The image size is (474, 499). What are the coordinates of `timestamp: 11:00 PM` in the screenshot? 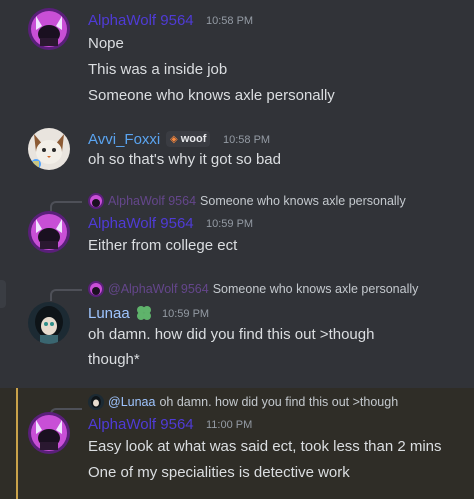 It's located at (229, 425).